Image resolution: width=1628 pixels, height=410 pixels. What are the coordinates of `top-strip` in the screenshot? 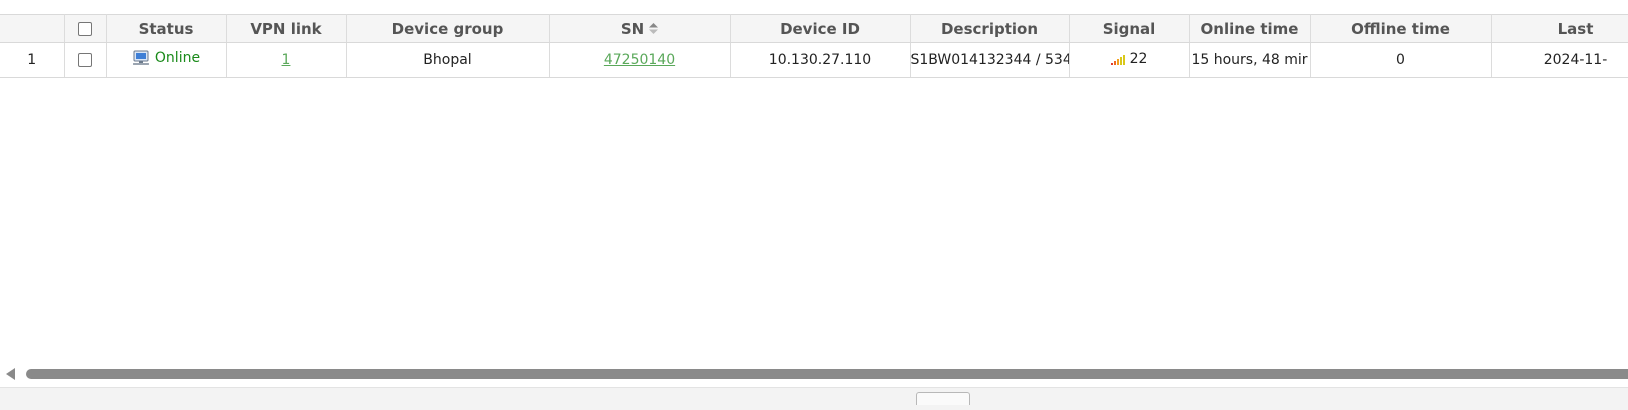 It's located at (814, 7).